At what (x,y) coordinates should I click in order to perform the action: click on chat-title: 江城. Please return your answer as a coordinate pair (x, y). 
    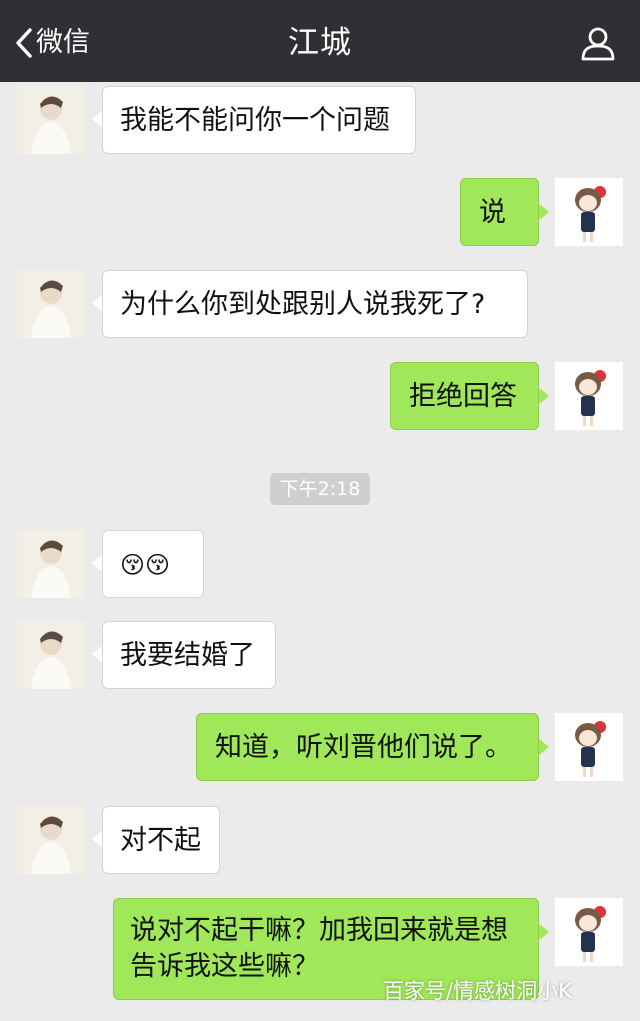
    Looking at the image, I should click on (320, 43).